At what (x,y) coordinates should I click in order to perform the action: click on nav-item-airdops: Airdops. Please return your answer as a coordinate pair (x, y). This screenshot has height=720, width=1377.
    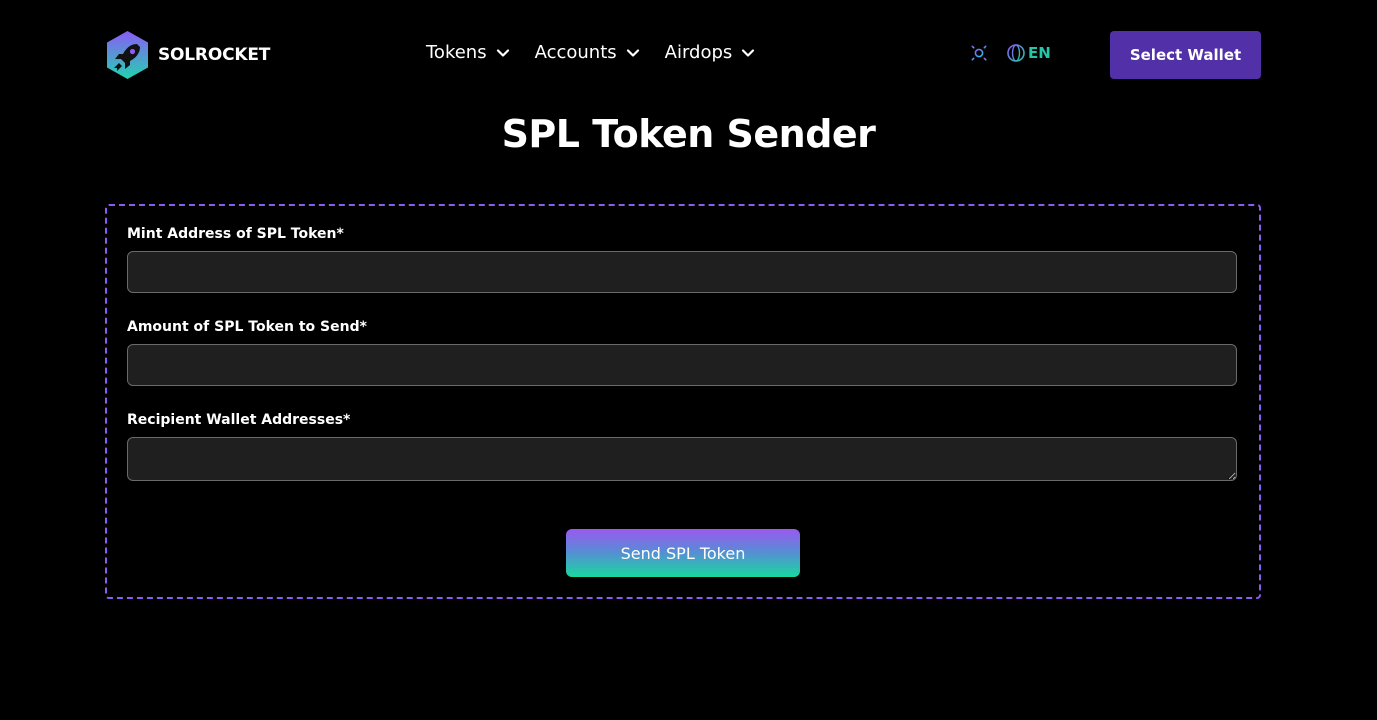
    Looking at the image, I should click on (711, 52).